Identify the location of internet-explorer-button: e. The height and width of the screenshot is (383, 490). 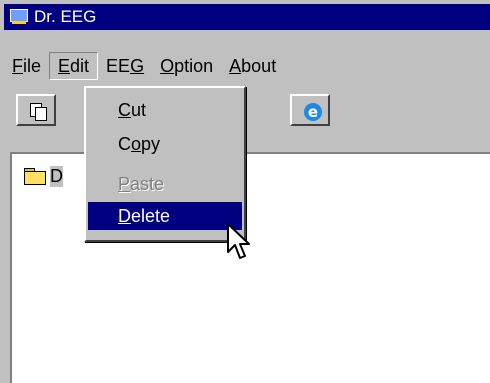
(310, 110).